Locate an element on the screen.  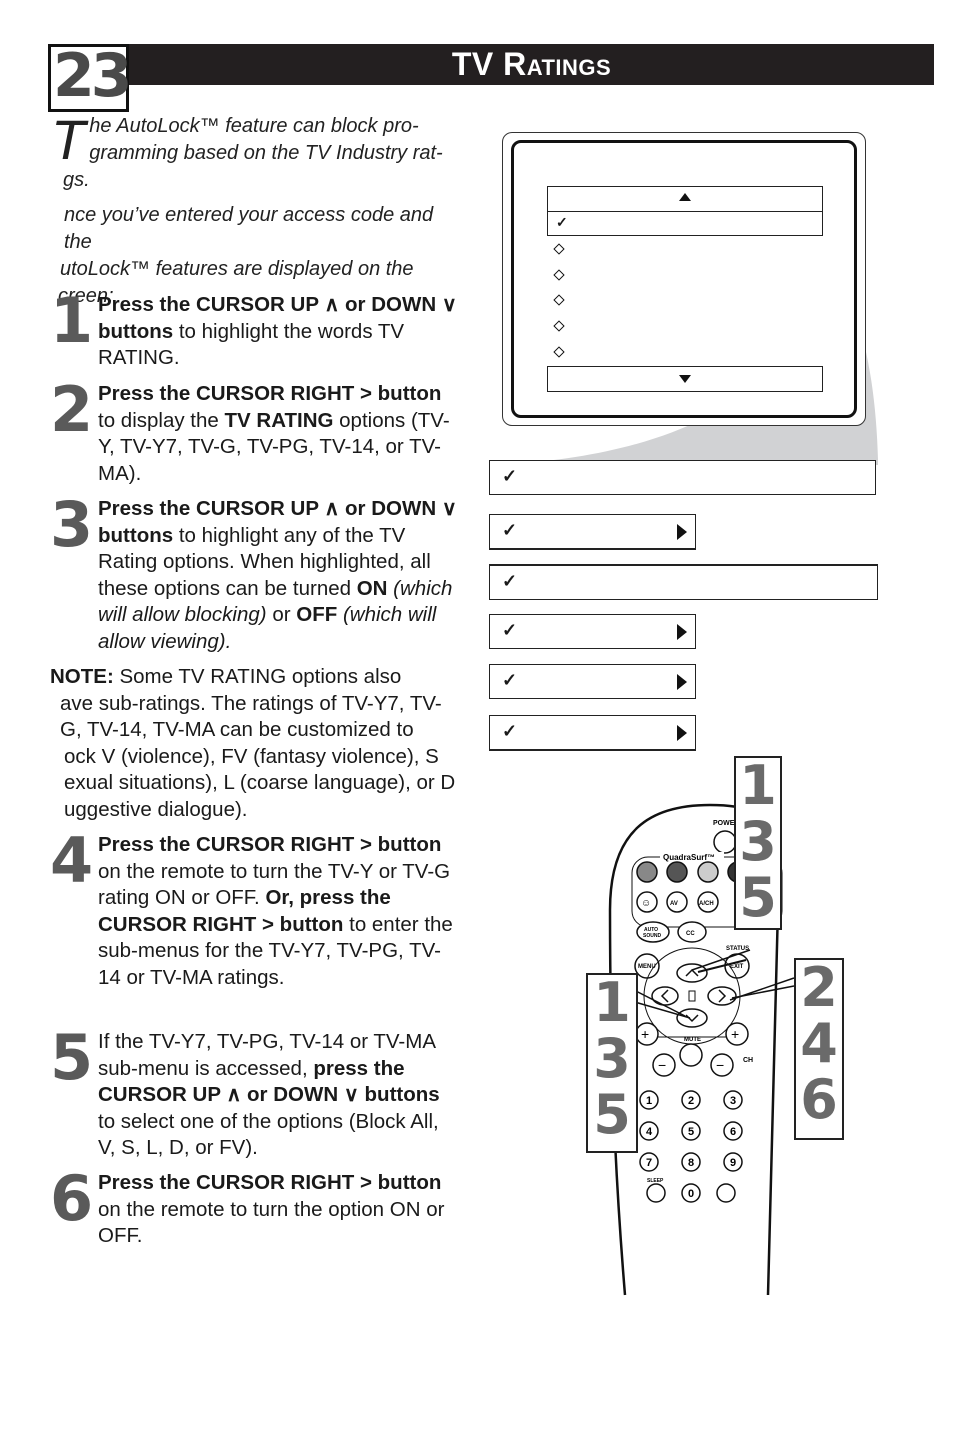
digit-label: 9 is located at coordinates (733, 1163).